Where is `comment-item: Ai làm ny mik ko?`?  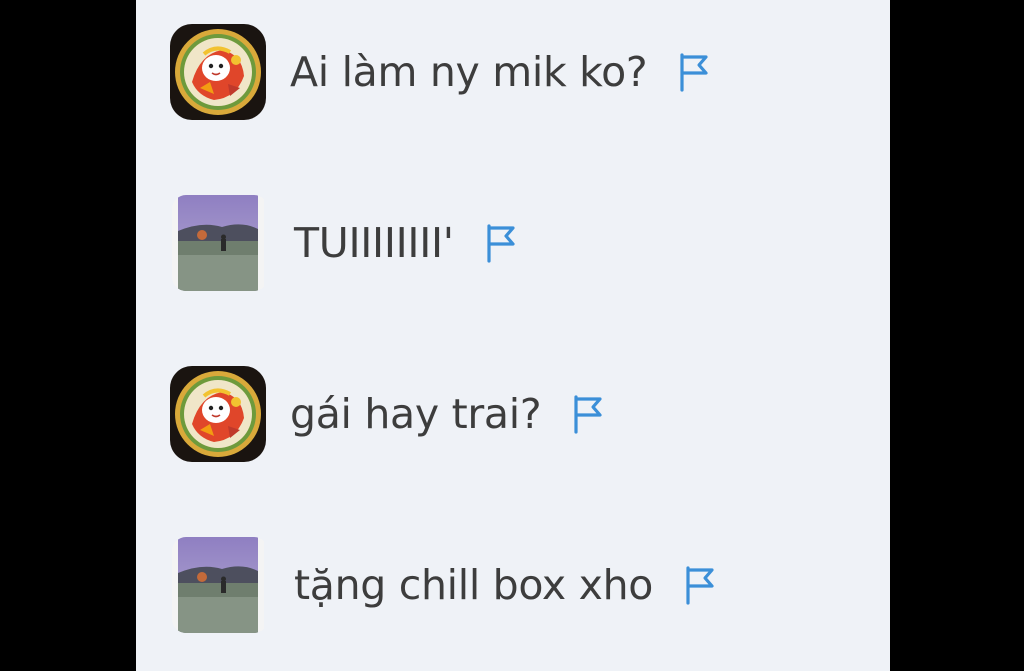 comment-item: Ai làm ny mik ko? is located at coordinates (440, 72).